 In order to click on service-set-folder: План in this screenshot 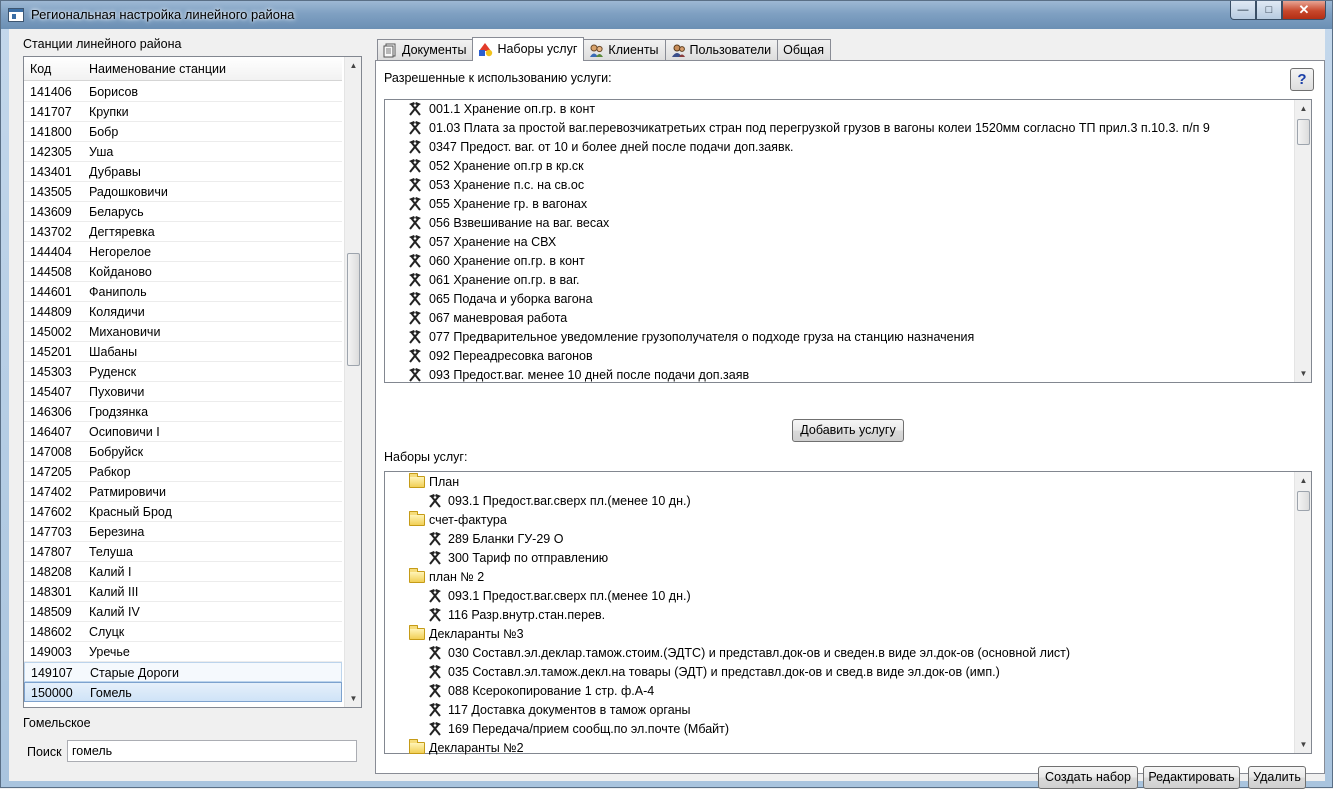, I will do `click(840, 482)`.